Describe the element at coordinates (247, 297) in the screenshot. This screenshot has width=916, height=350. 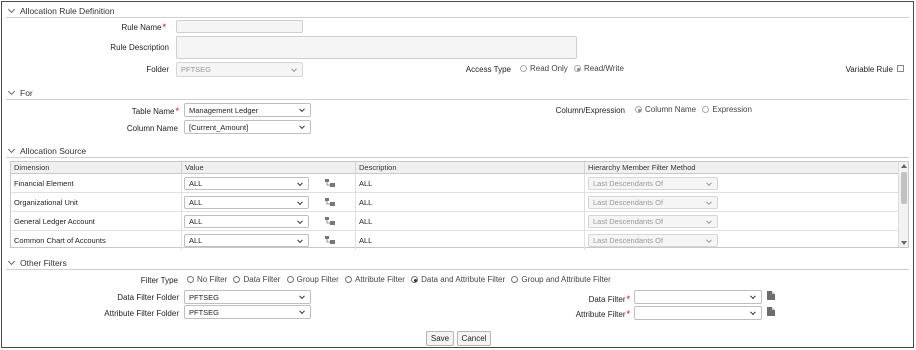
I see `data-filter-folder-select: PFTSEG` at that location.